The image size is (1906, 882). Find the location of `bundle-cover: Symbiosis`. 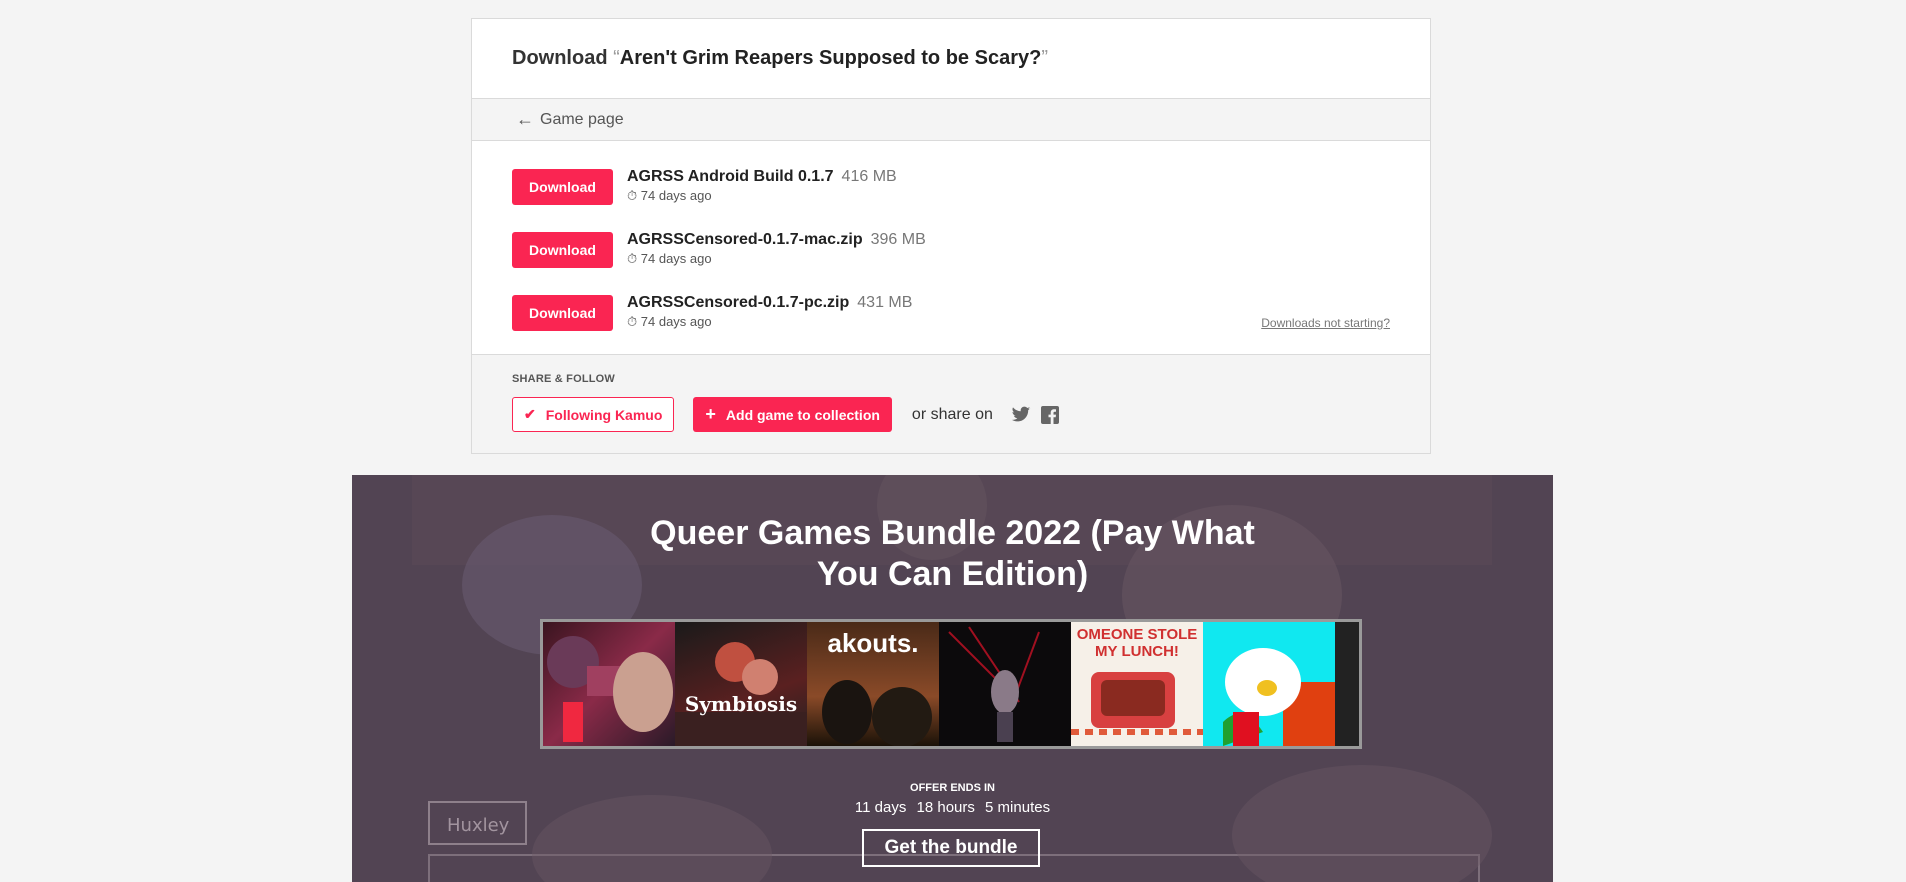

bundle-cover: Symbiosis is located at coordinates (741, 684).